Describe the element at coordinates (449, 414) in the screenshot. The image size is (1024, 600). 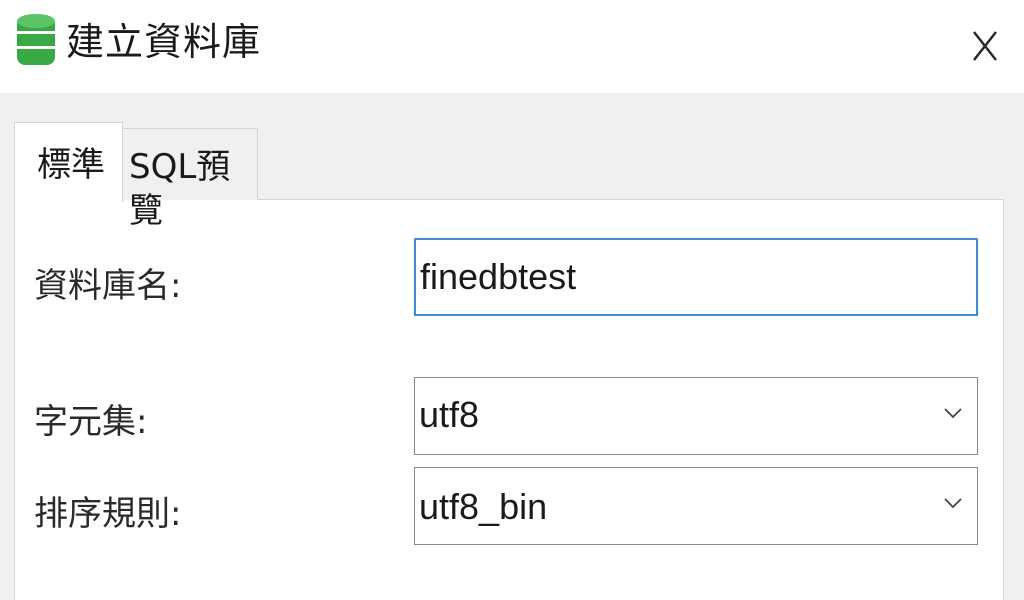
I see `charset-value: utf8` at that location.